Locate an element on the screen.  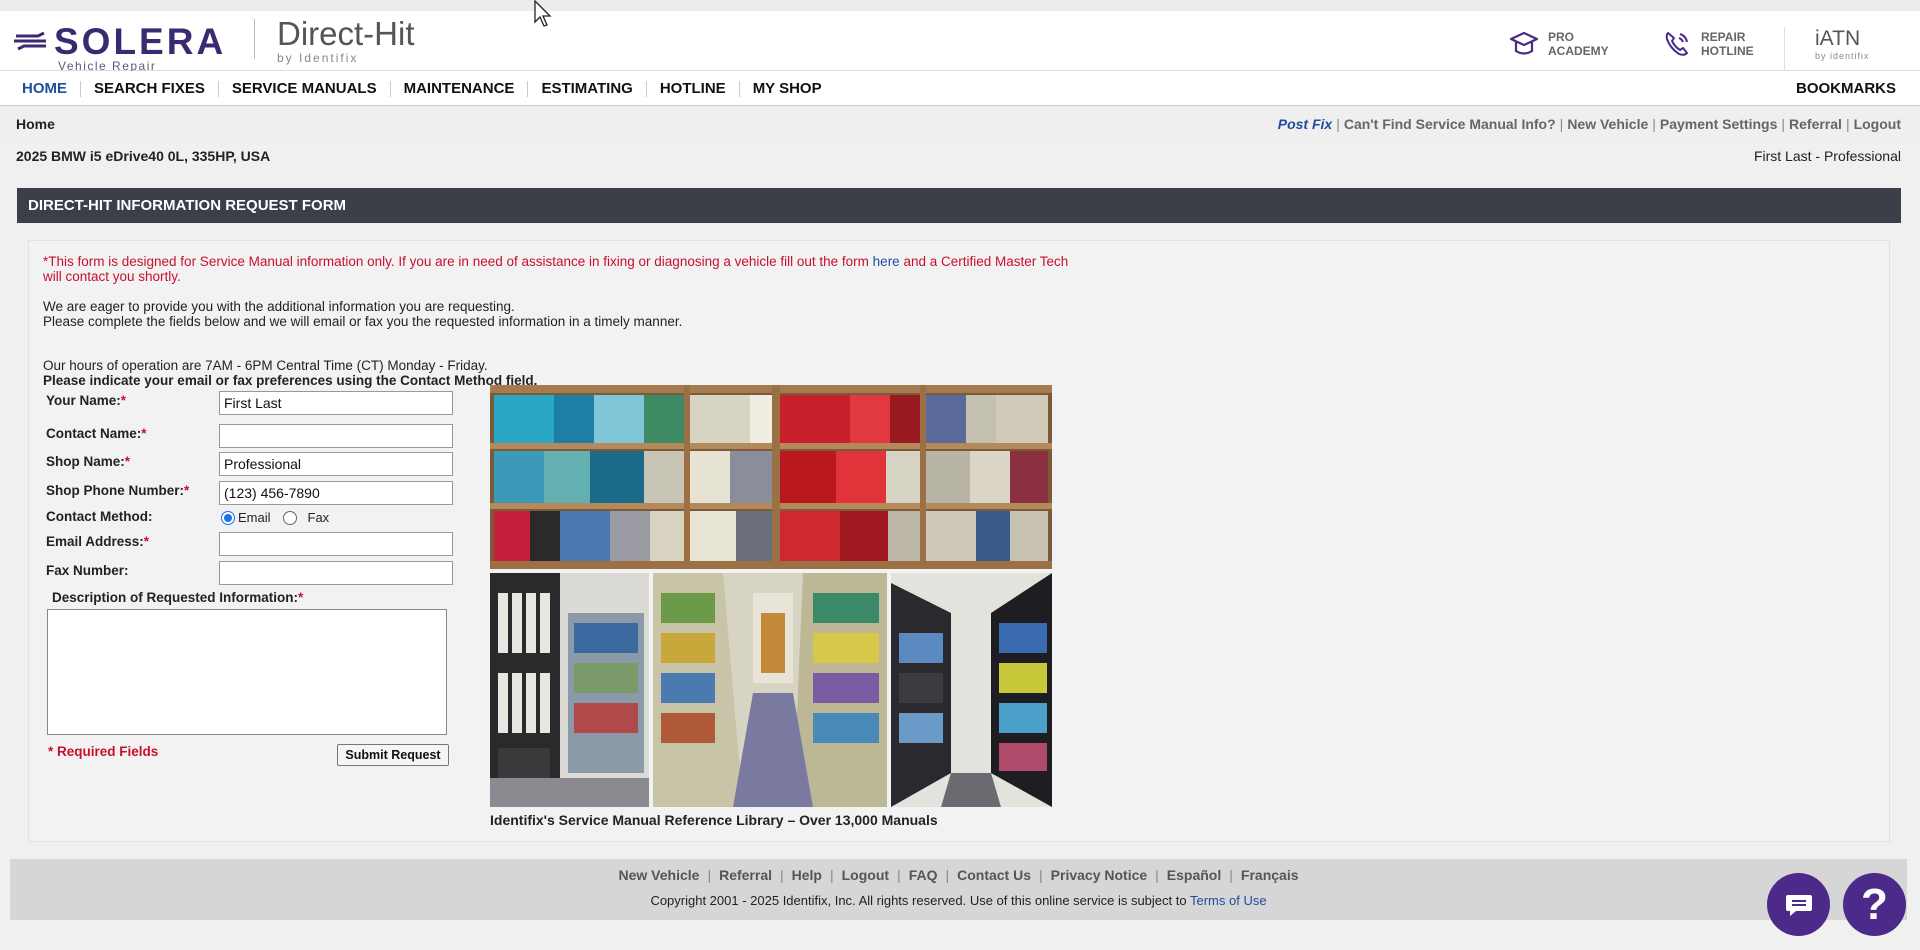
contact-name-row: Contact Name:* is located at coordinates (261, 435).